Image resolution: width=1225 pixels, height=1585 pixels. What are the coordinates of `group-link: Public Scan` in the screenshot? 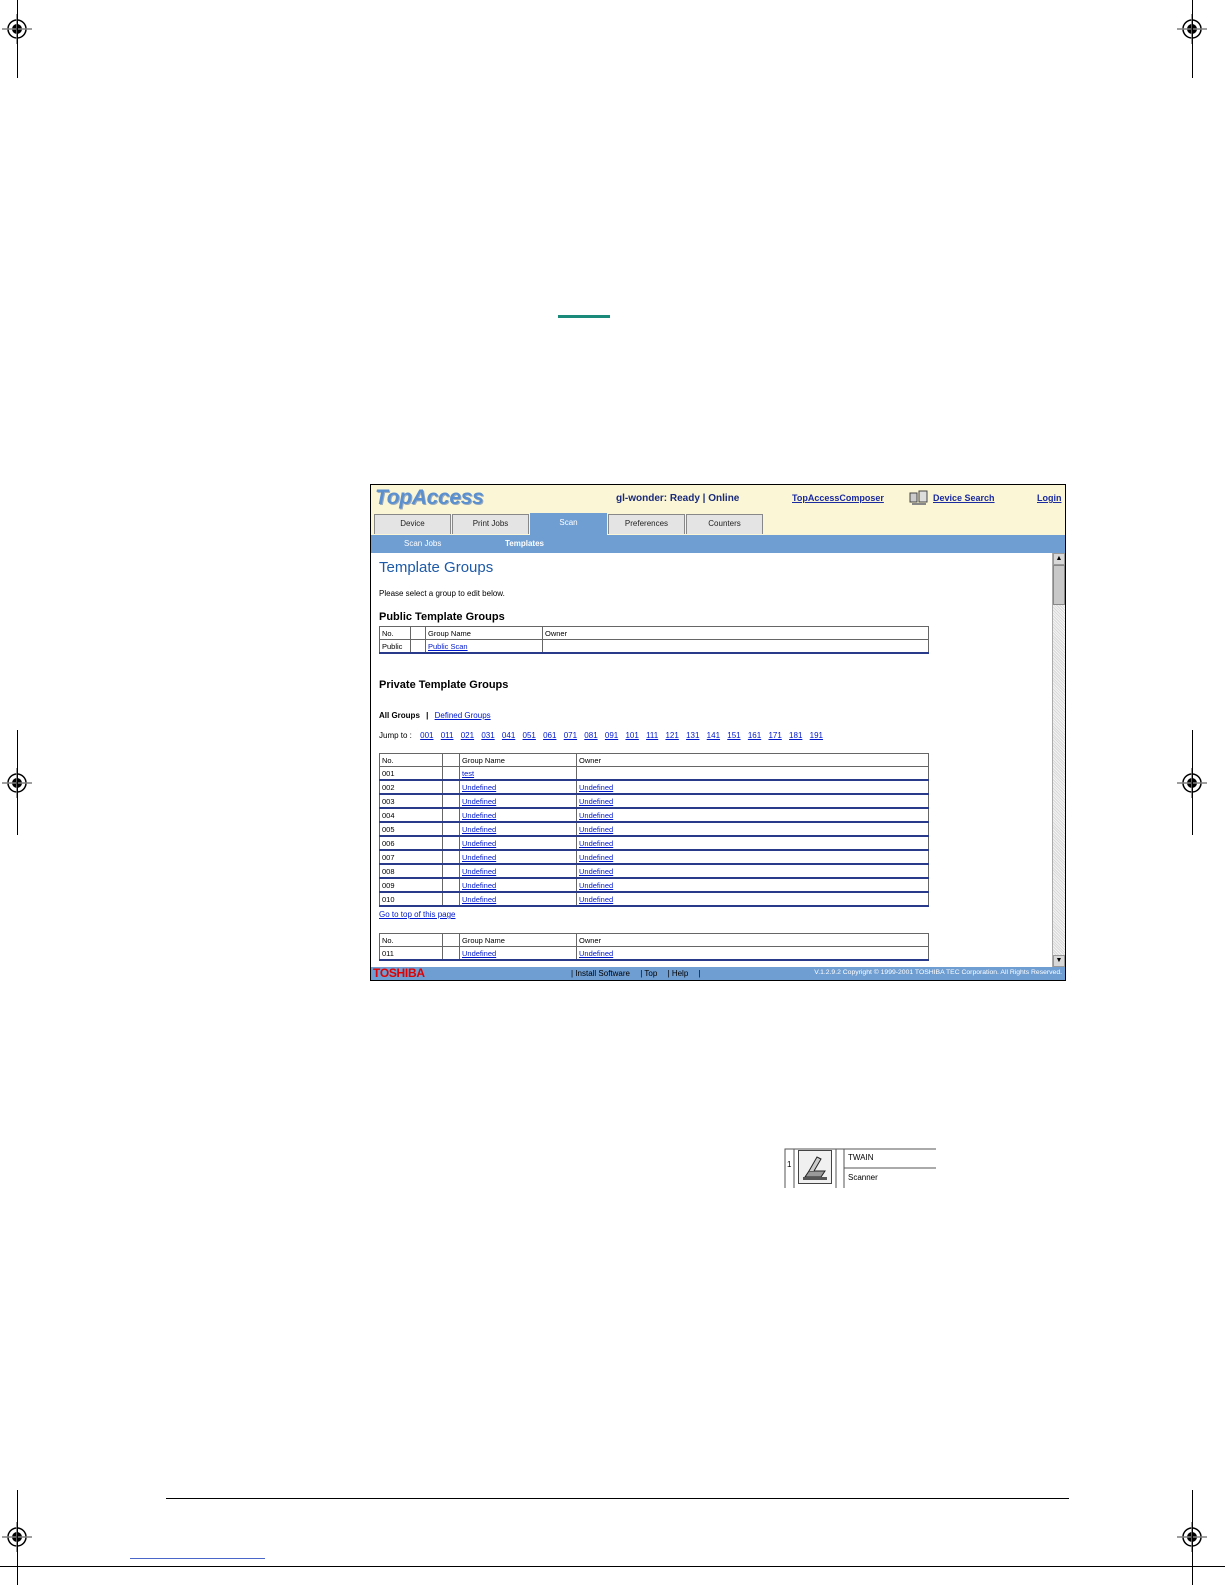 It's located at (448, 646).